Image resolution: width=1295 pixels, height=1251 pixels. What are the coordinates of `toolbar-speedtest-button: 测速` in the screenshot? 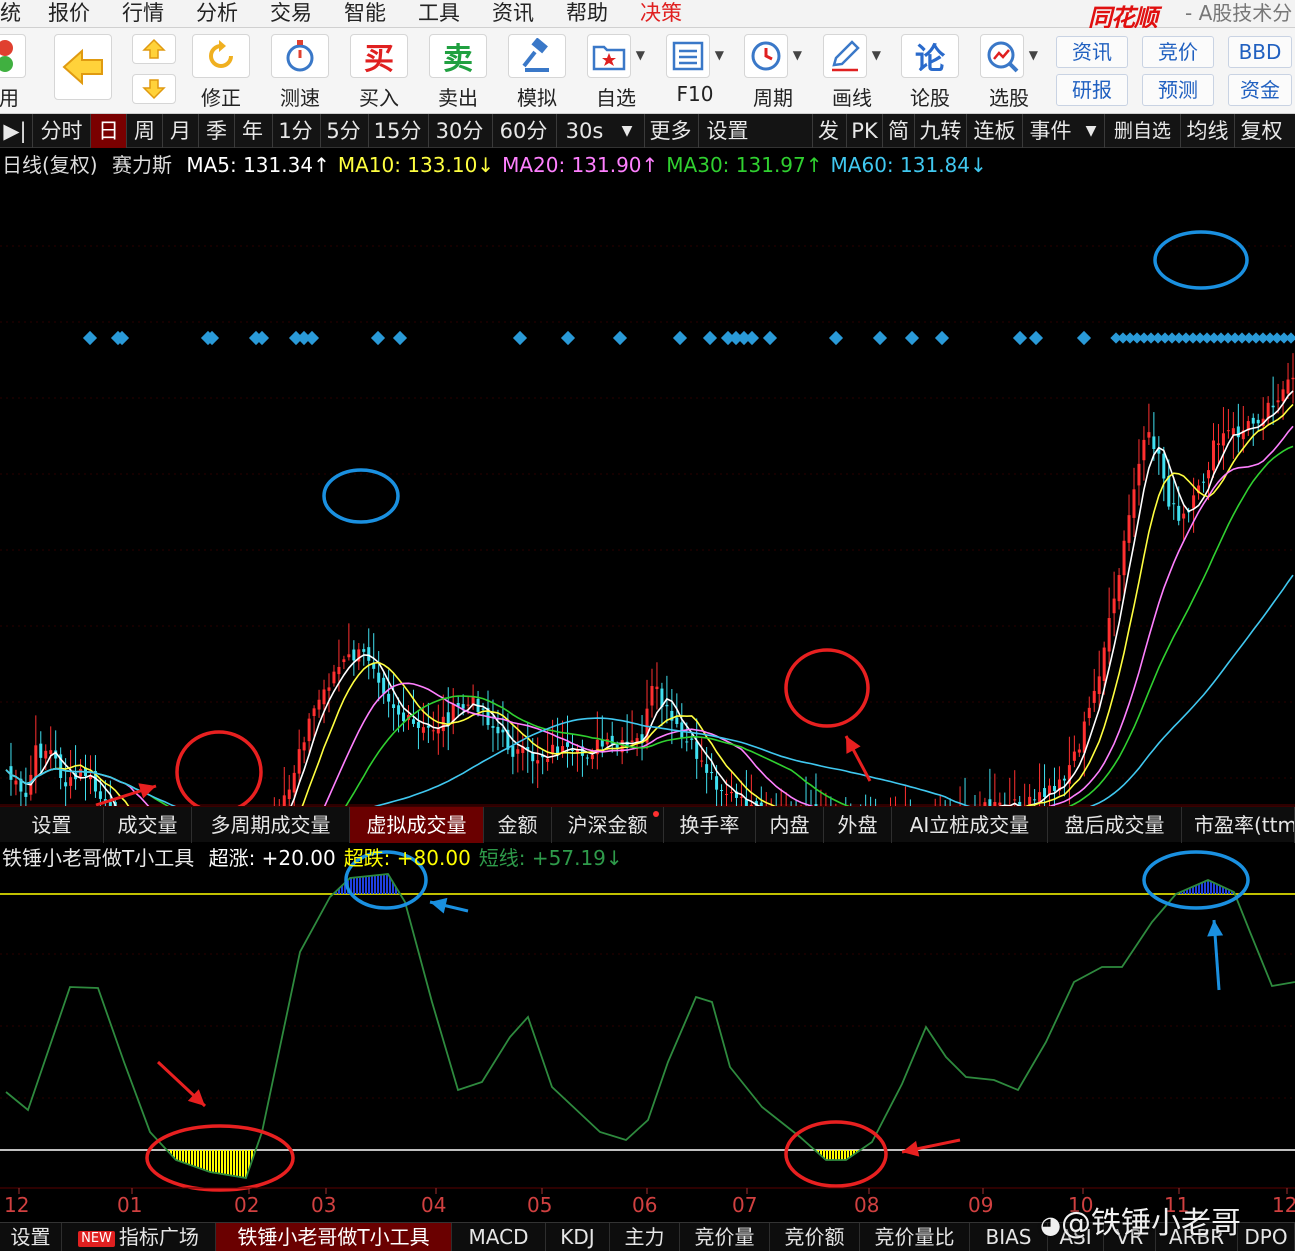 It's located at (300, 71).